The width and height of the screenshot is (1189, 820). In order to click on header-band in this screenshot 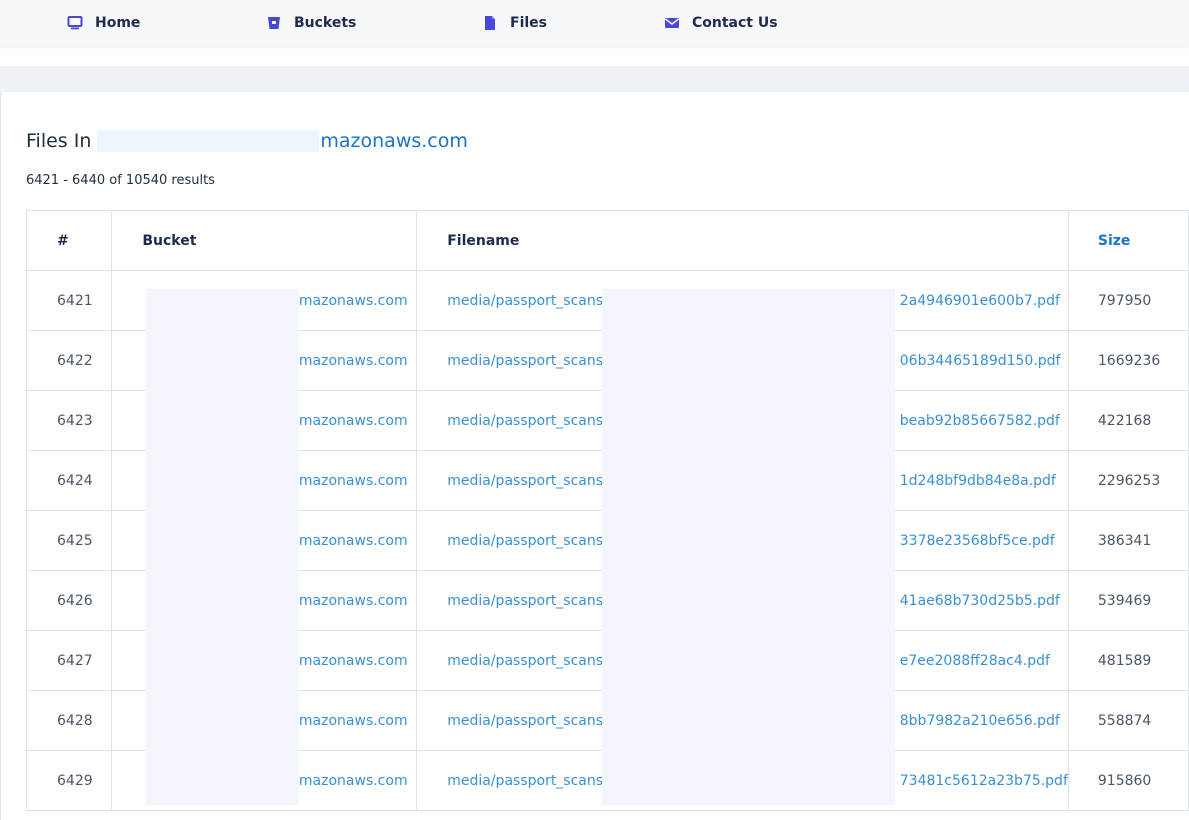, I will do `click(594, 79)`.